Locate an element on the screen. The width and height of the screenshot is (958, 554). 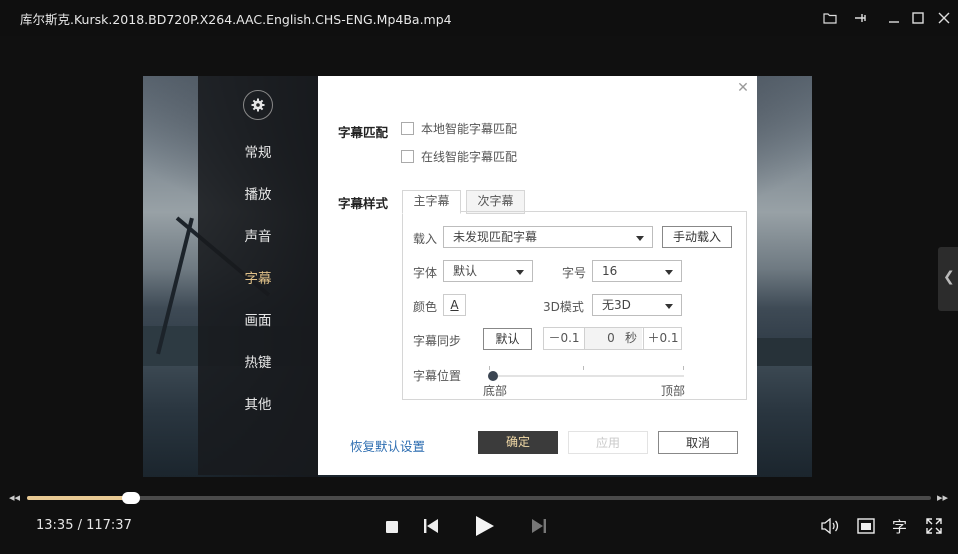
sidebar-item-subtitle: 字幕 is located at coordinates (258, 277).